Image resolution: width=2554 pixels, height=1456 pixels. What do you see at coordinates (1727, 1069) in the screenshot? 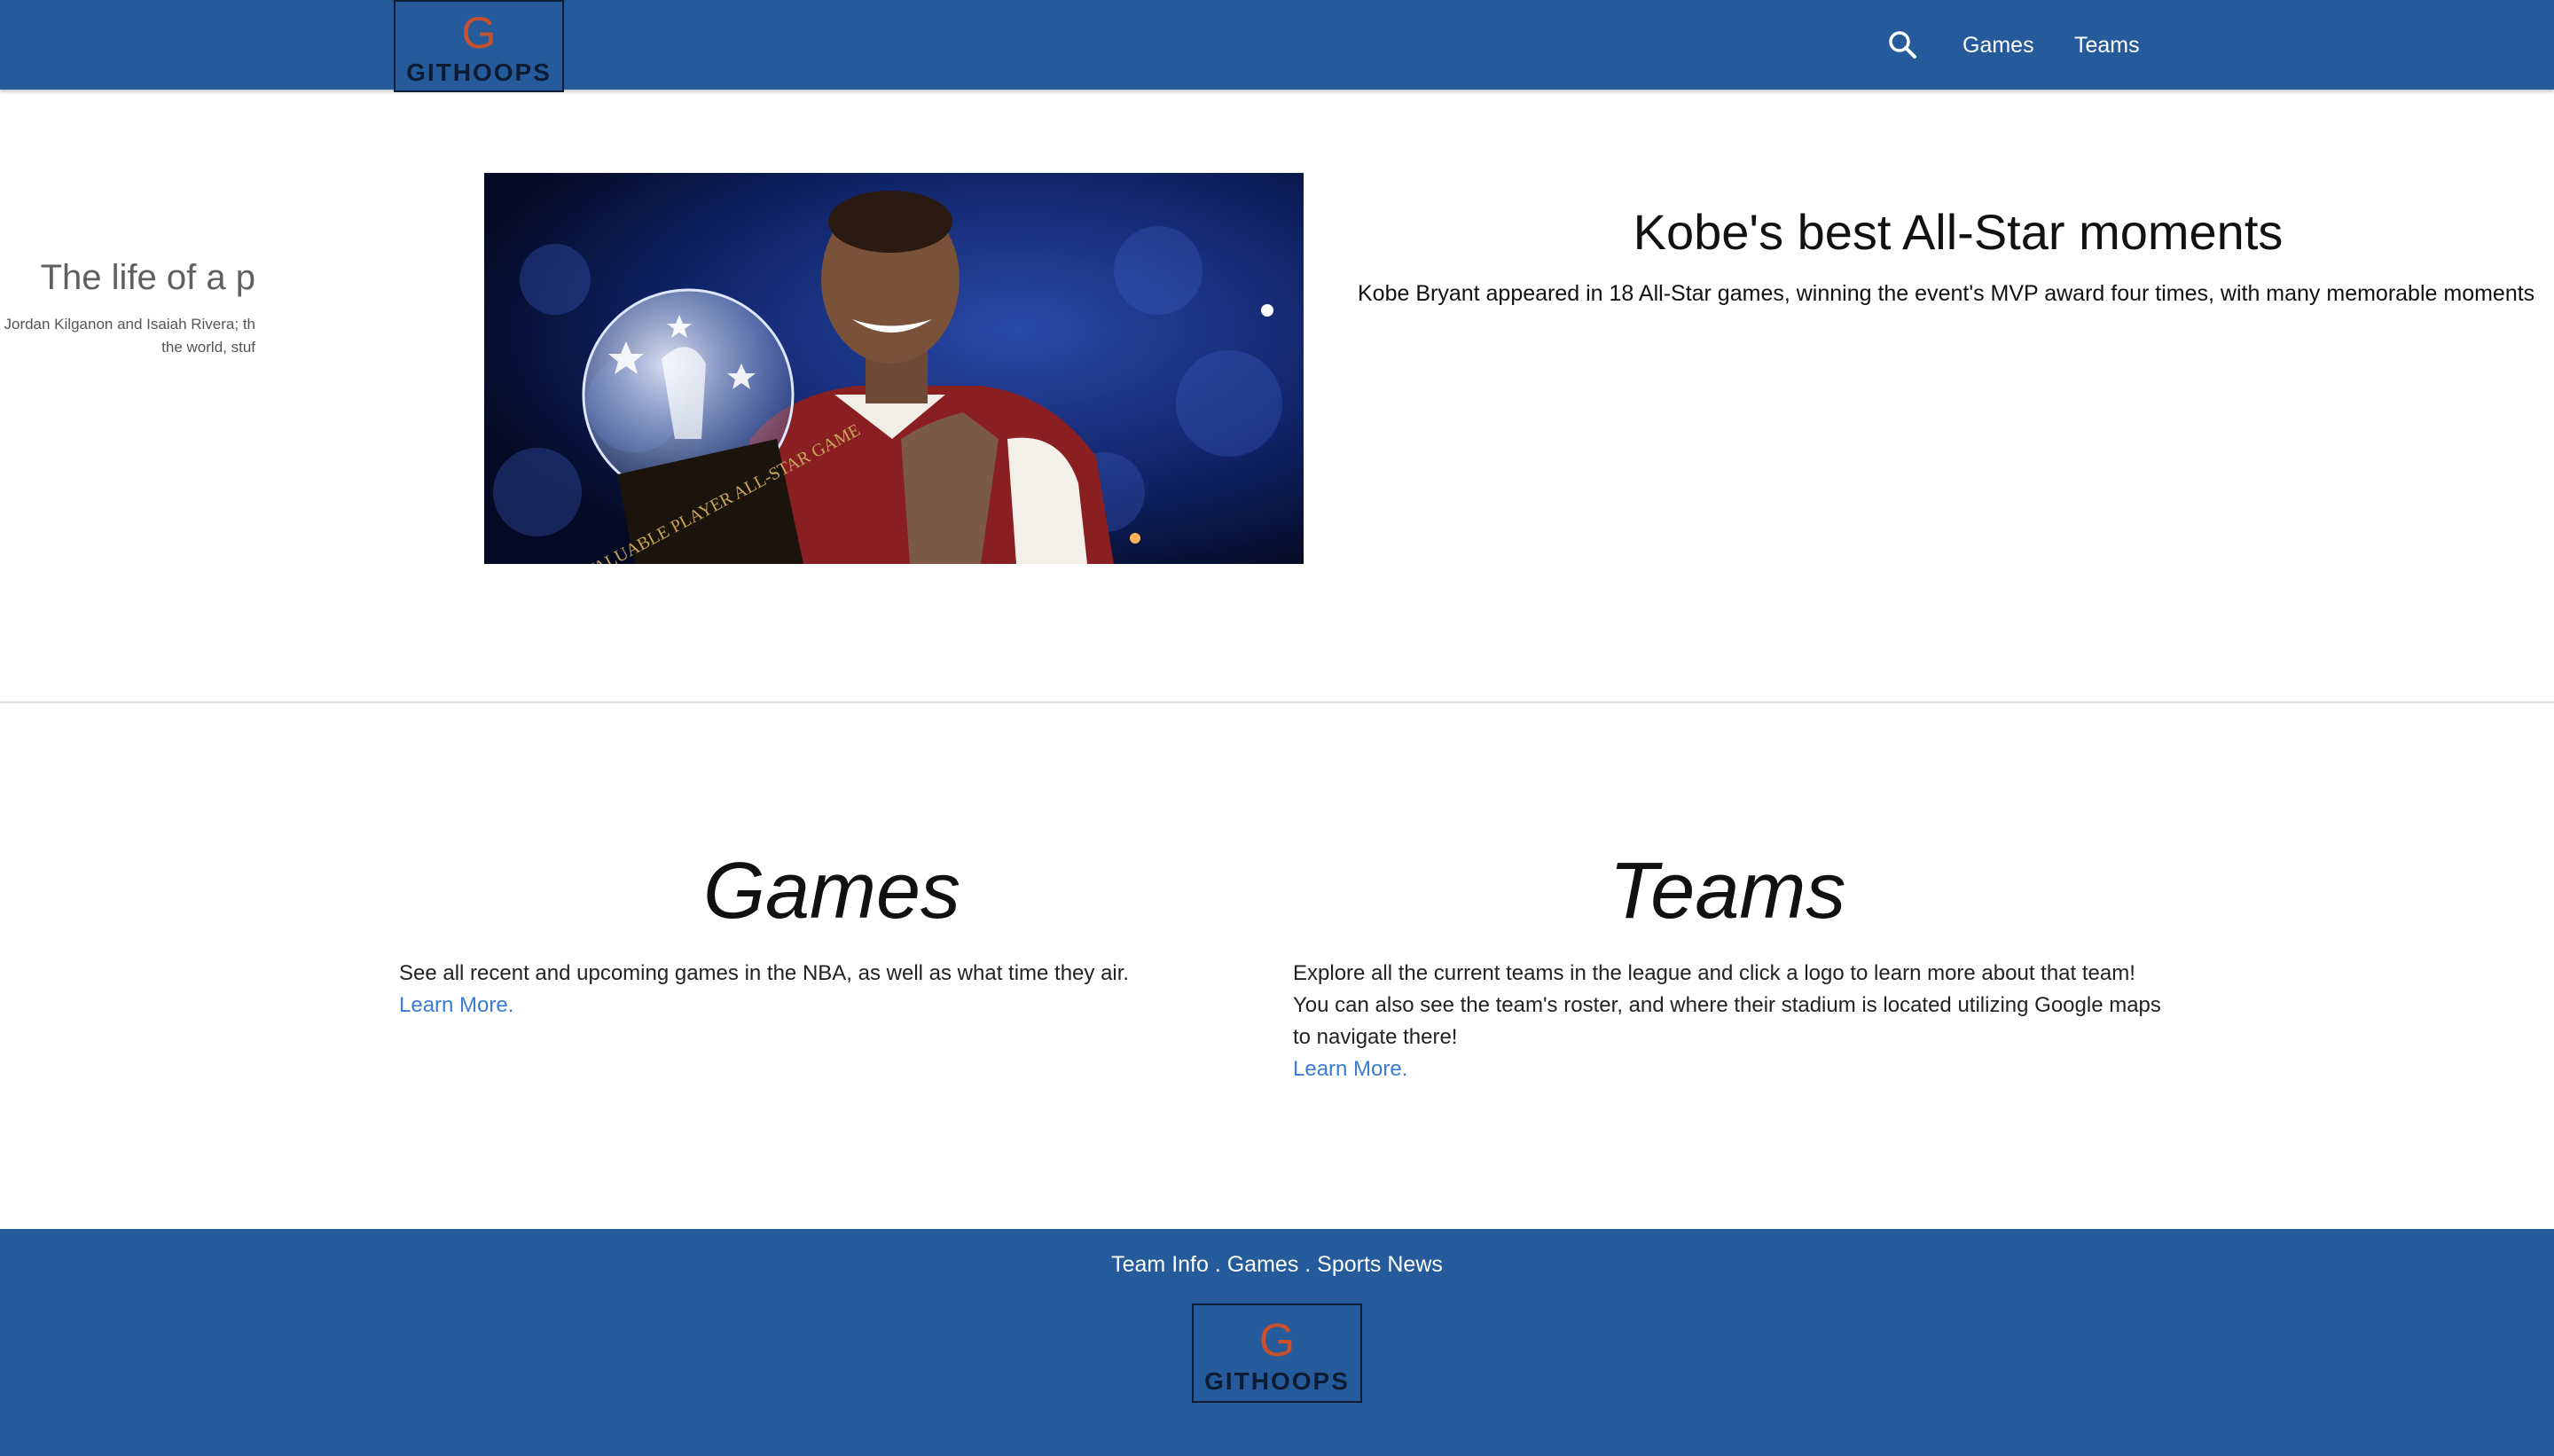
I see `teams-learn-more-link: Learn More.` at bounding box center [1727, 1069].